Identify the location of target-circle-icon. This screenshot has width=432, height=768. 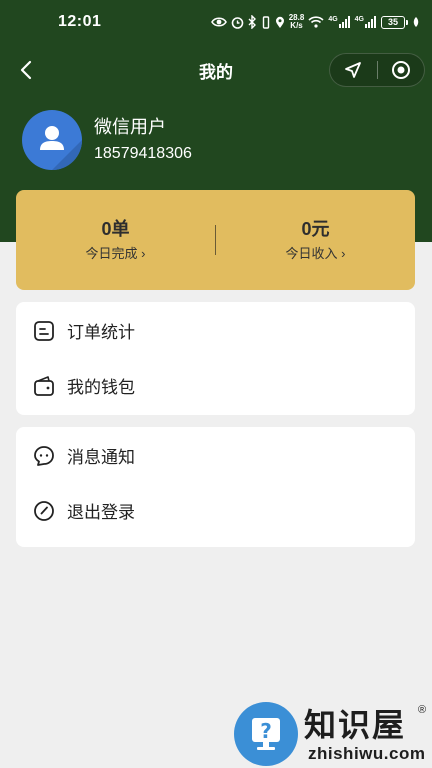
(400, 70).